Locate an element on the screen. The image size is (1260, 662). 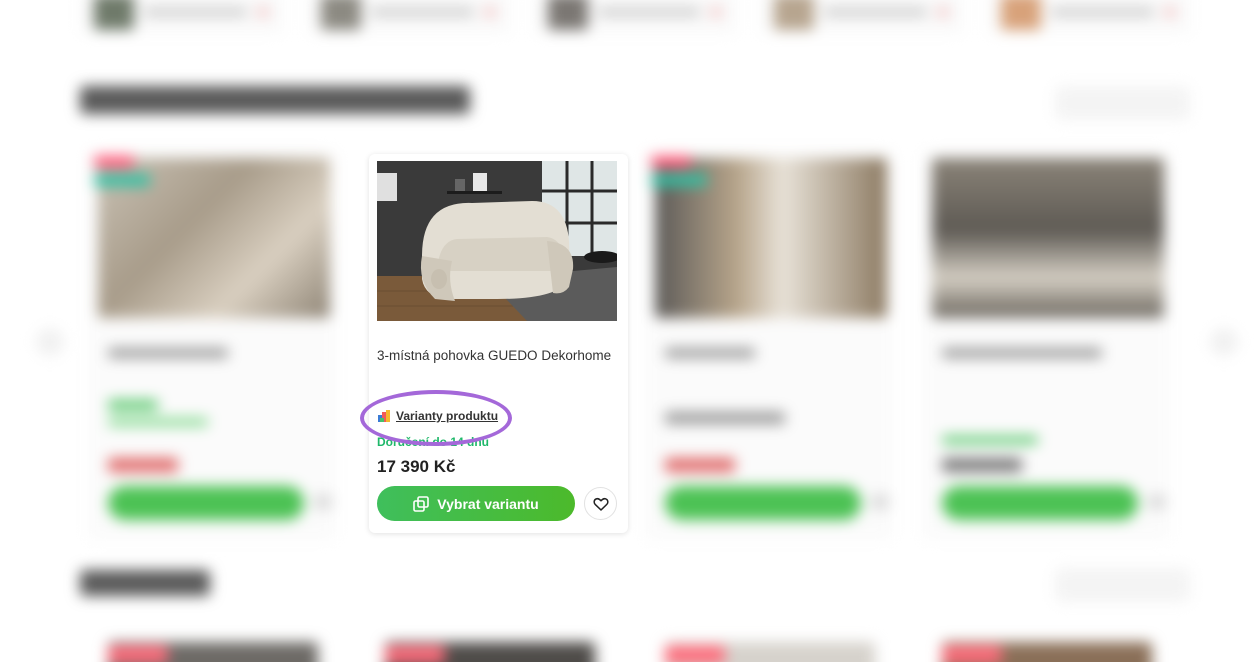
chevron-right-icon is located at coordinates (1224, 342).